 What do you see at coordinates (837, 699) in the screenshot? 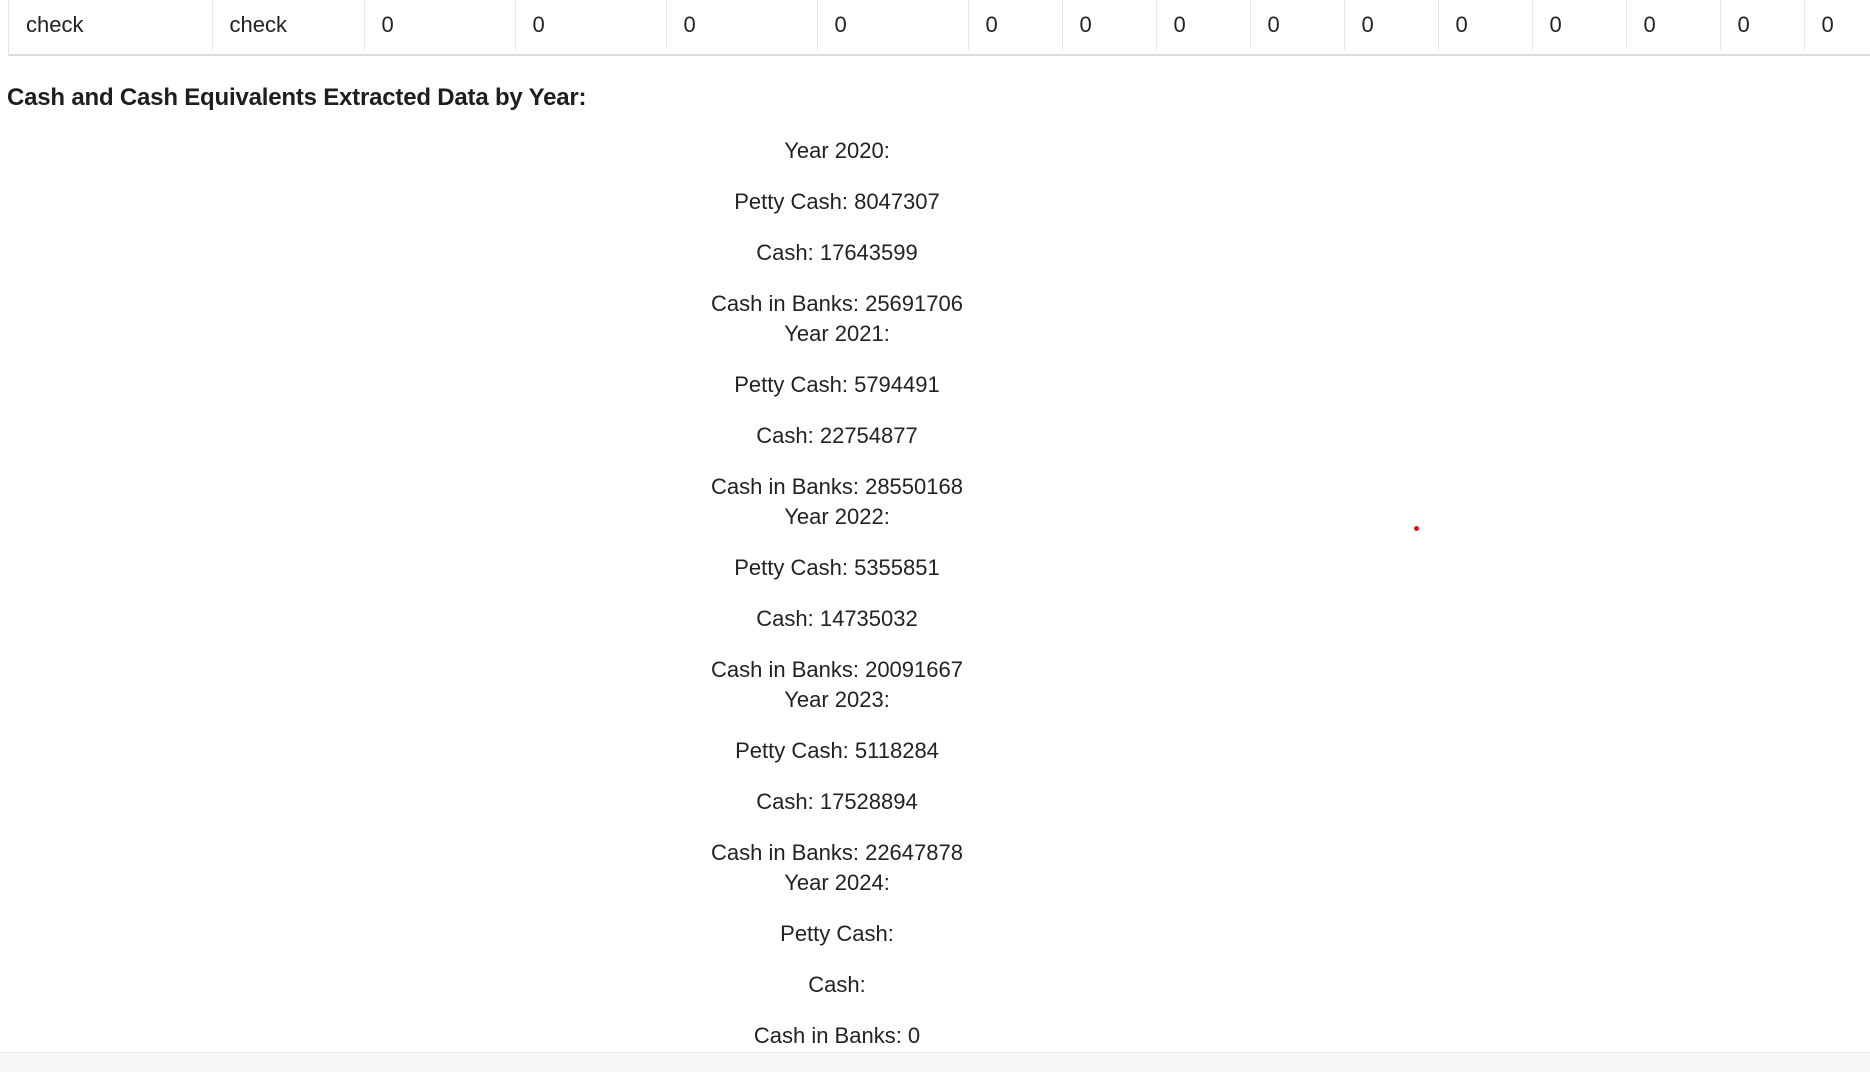
I see `year-label: Year 2023:` at bounding box center [837, 699].